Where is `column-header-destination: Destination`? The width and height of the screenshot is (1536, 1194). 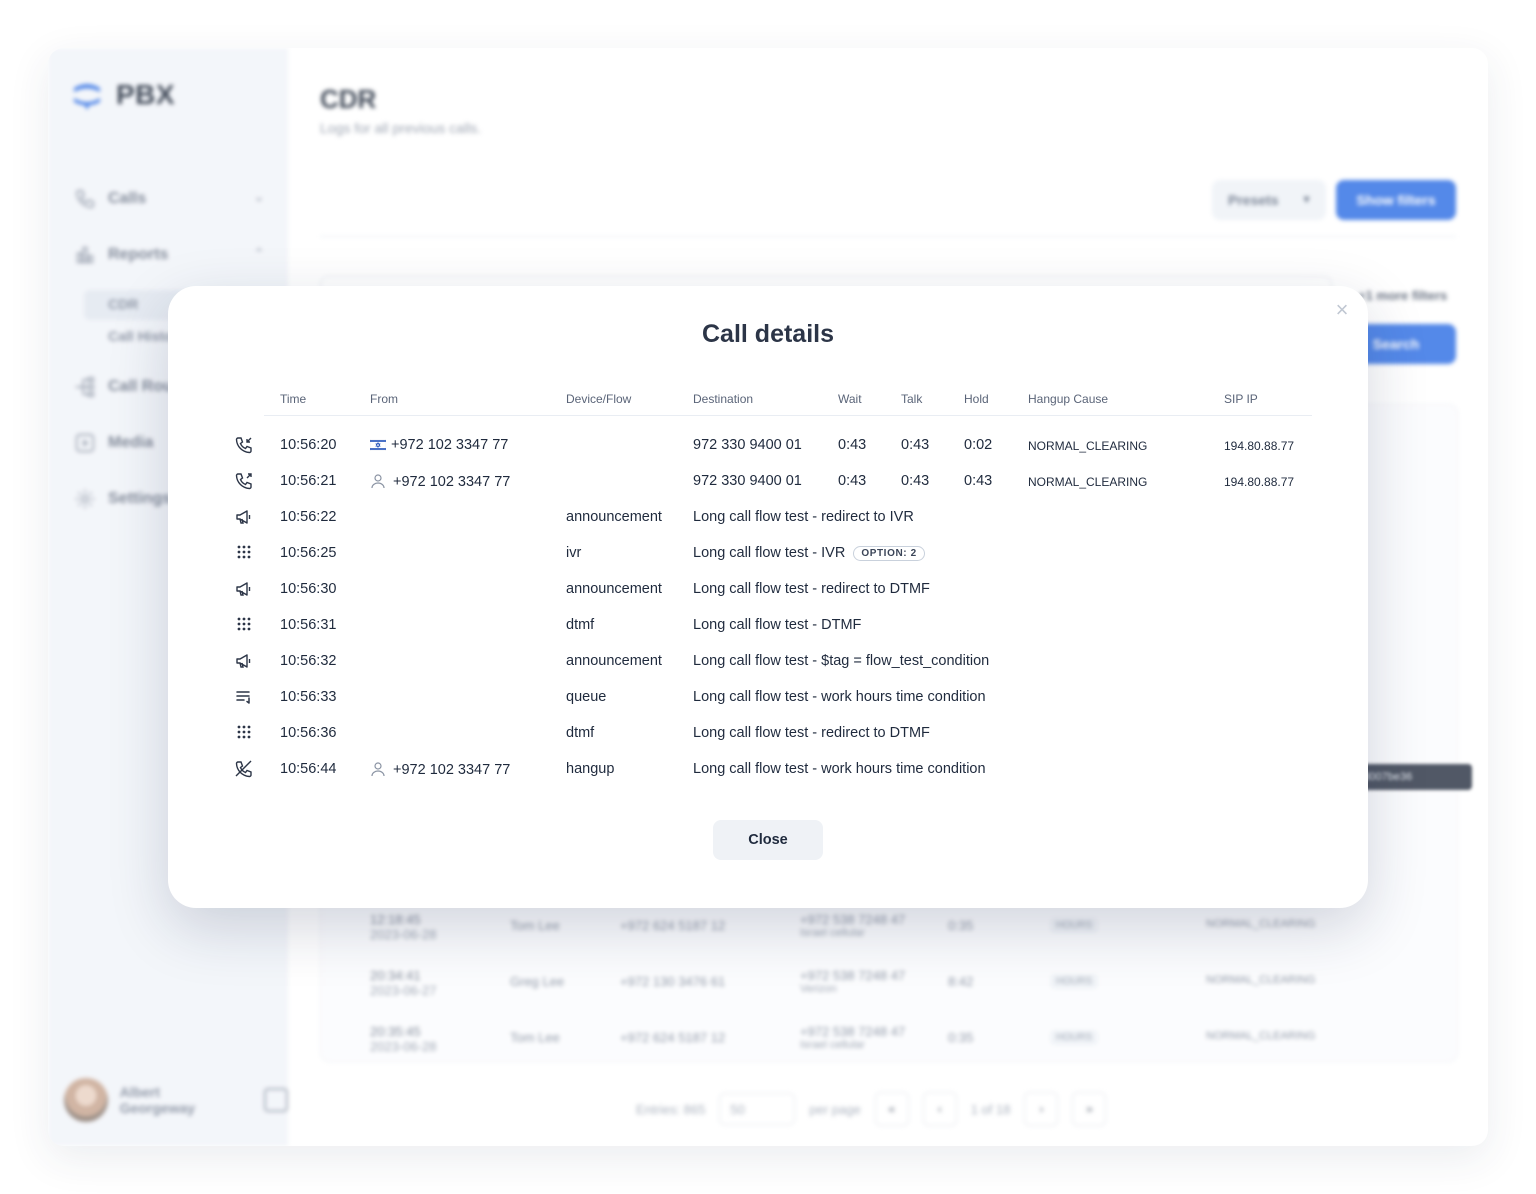 column-header-destination: Destination is located at coordinates (723, 399).